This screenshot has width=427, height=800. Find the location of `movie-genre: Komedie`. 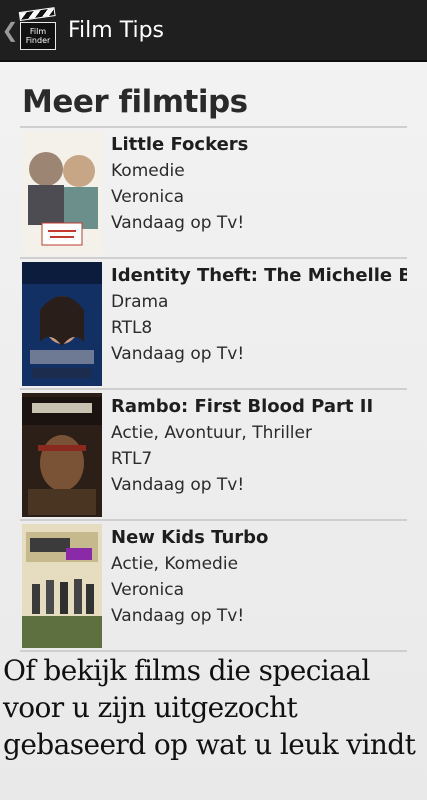

movie-genre: Komedie is located at coordinates (148, 171).